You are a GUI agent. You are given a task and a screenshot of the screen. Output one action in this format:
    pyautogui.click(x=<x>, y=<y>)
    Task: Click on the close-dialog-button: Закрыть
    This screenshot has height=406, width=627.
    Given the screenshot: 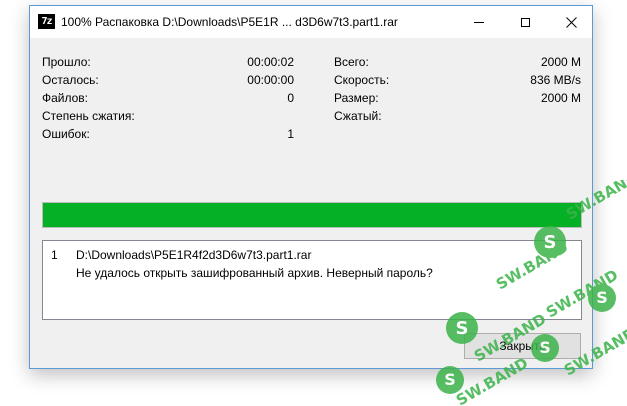 What is the action you would take?
    pyautogui.click(x=522, y=346)
    